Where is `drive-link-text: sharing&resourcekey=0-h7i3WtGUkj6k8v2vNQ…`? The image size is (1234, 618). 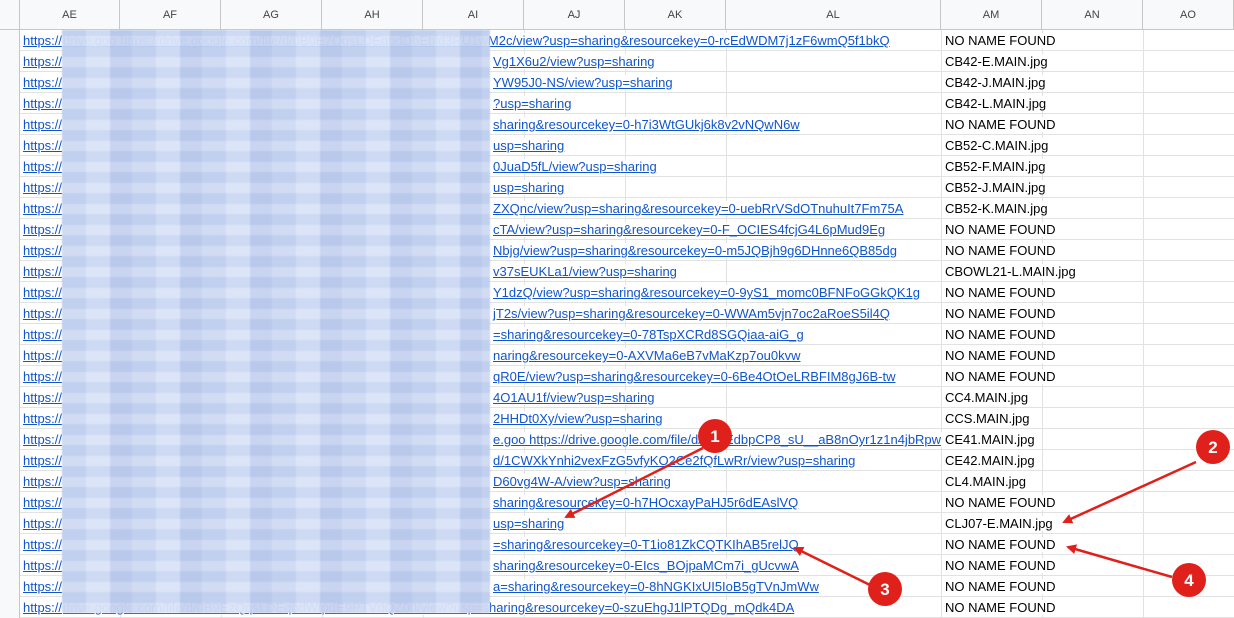 drive-link-text: sharing&resourcekey=0-h7i3WtGUkj6k8v2vNQ… is located at coordinates (647, 124).